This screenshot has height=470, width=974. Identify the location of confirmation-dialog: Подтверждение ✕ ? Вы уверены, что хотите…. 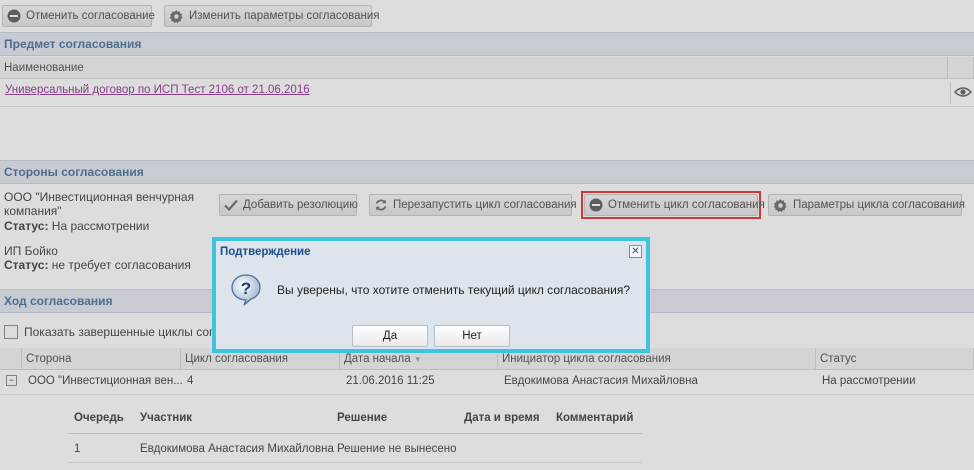
(431, 295).